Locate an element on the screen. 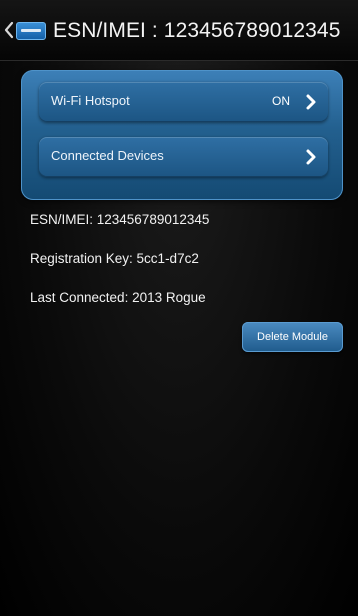 The image size is (358, 616). esn-imei-text: ESN/IMEI: 123456789012345 is located at coordinates (120, 219).